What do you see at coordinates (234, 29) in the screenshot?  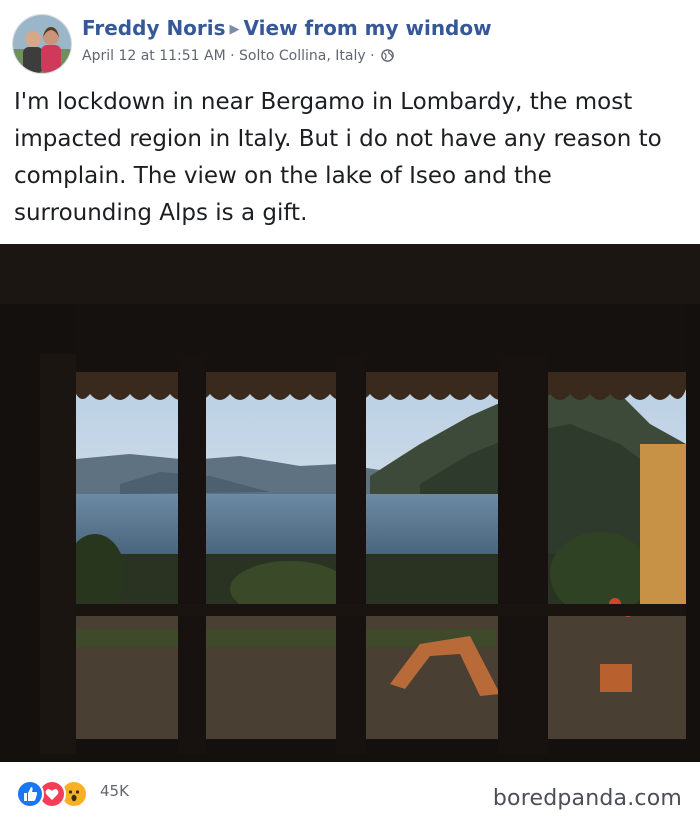 I see `right-arrow-icon: ▶` at bounding box center [234, 29].